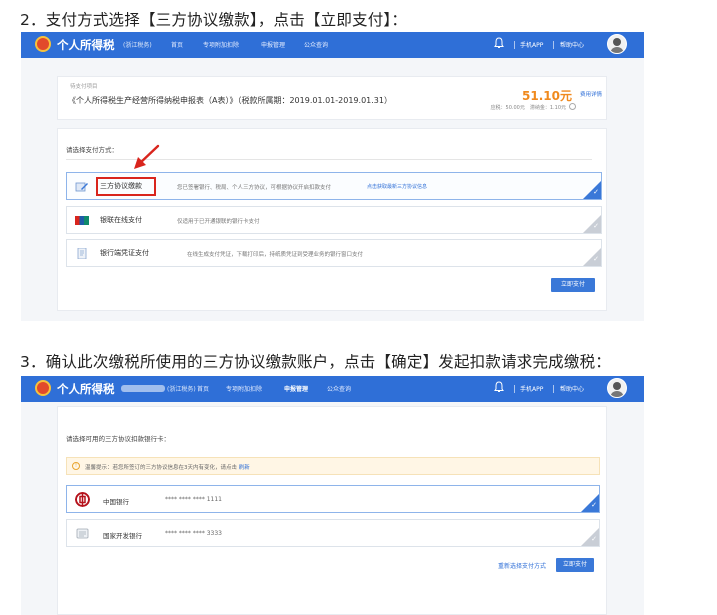  Describe the element at coordinates (121, 220) in the screenshot. I see `option-name: 银联在线支付` at that location.